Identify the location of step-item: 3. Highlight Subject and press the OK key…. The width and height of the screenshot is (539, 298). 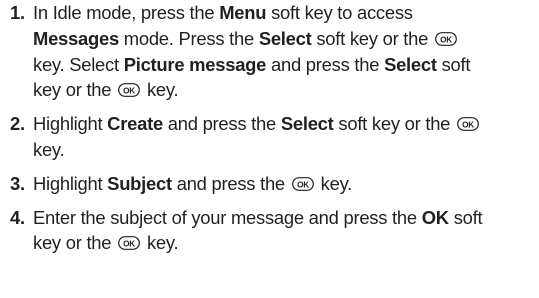
(269, 184).